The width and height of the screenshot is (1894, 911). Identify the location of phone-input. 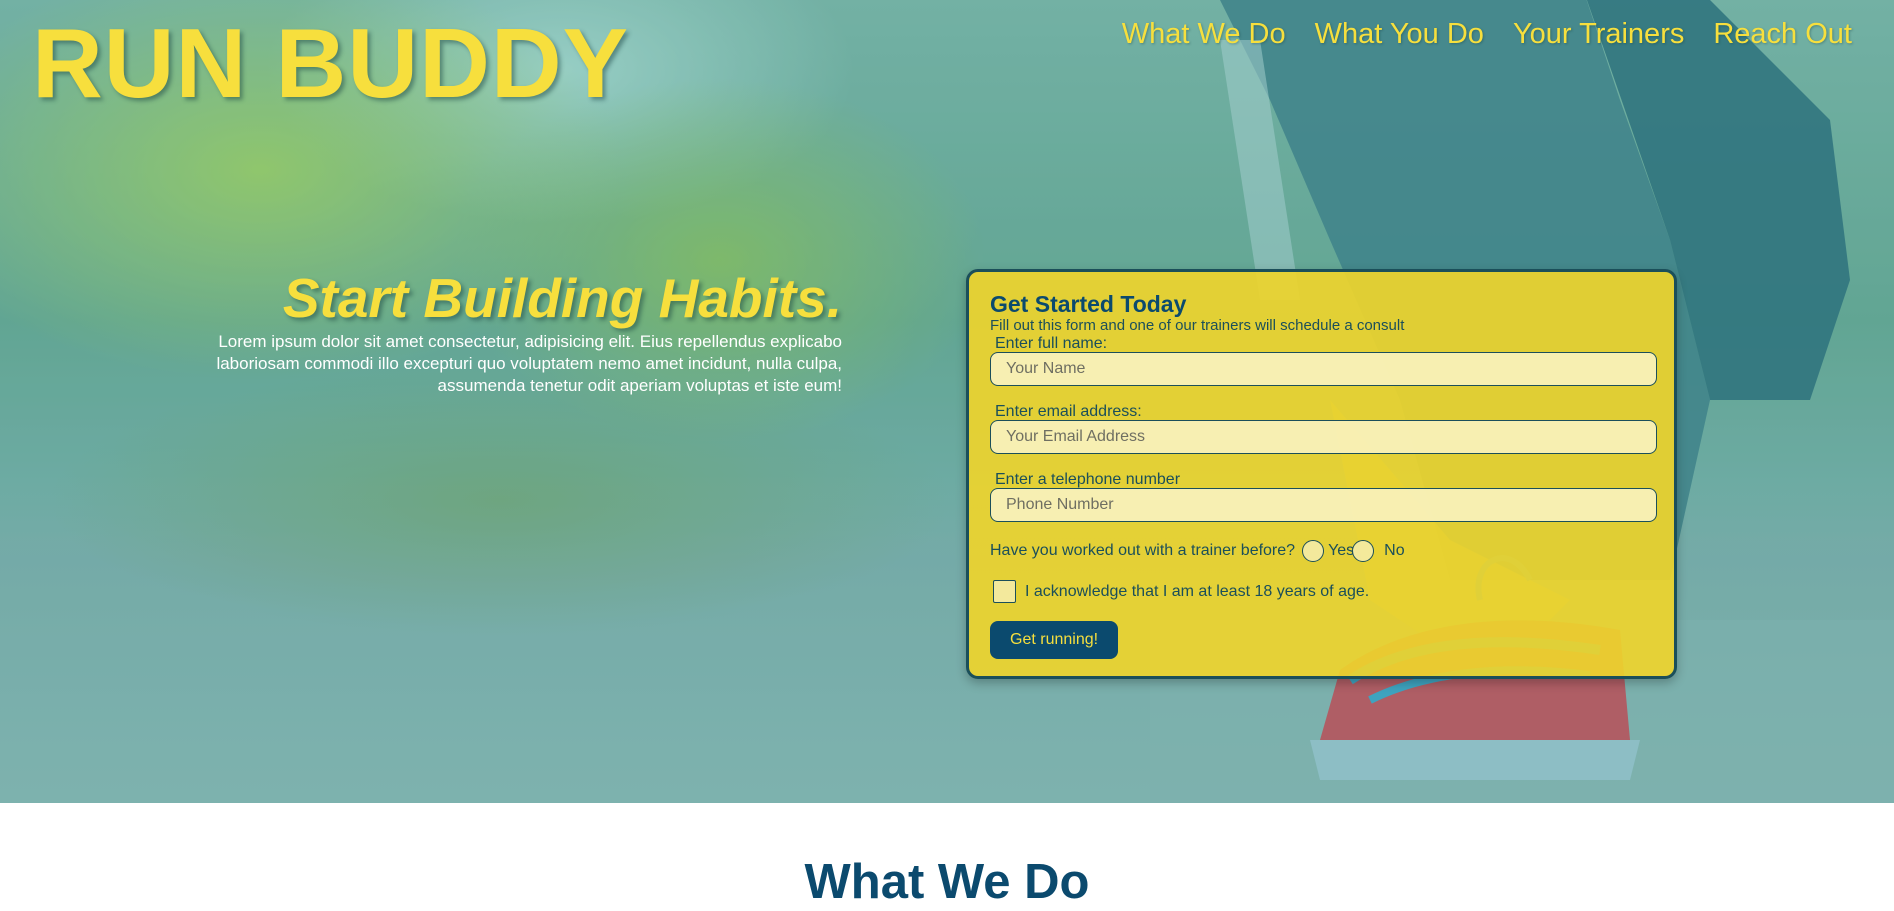
(1323, 505).